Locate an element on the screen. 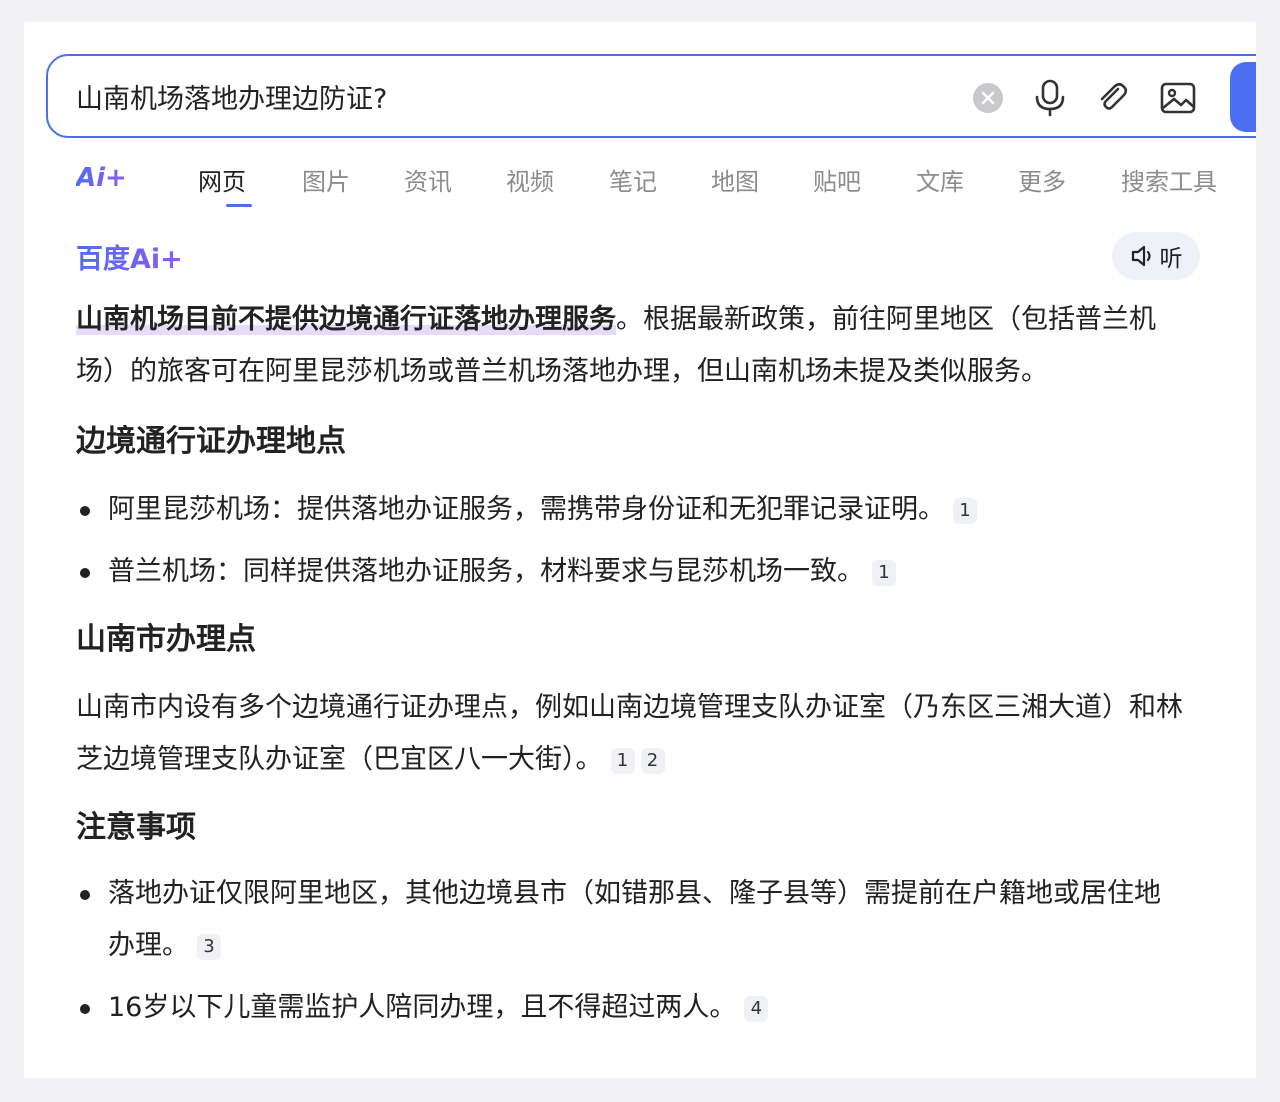 This screenshot has height=1102, width=1280. citation-badge: 4 is located at coordinates (756, 1008).